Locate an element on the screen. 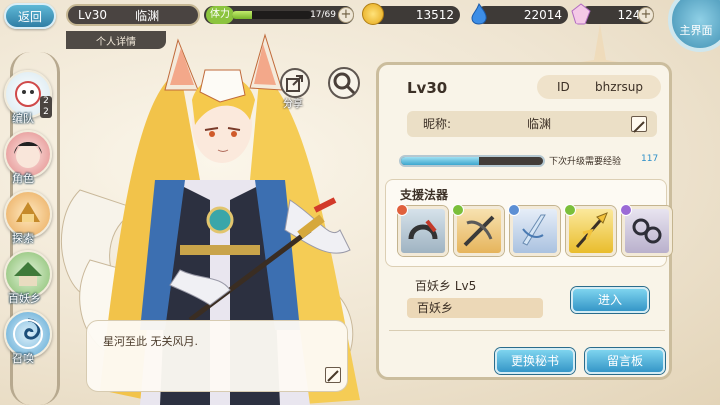 The height and width of the screenshot is (405, 720). main-menu-label: 主界面 is located at coordinates (696, 30).